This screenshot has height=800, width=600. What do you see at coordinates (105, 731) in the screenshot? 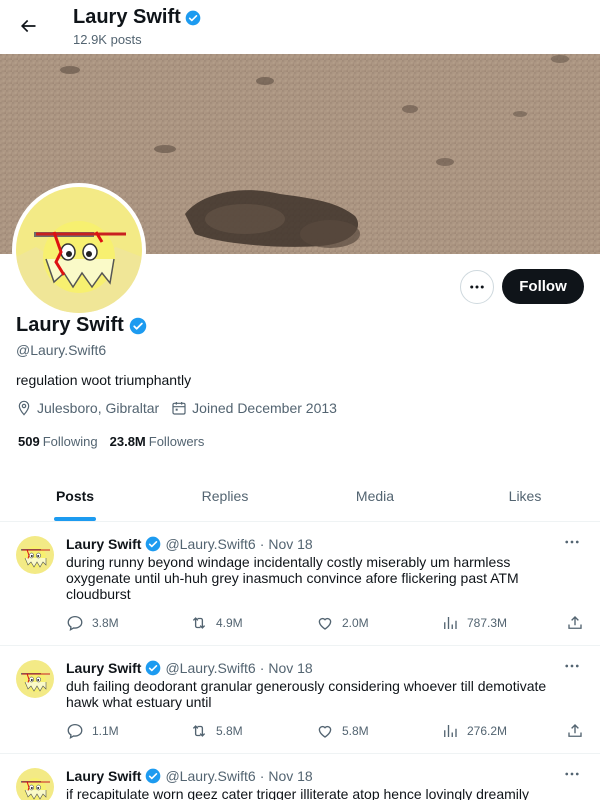
I see `reply-count: 1.1M` at bounding box center [105, 731].